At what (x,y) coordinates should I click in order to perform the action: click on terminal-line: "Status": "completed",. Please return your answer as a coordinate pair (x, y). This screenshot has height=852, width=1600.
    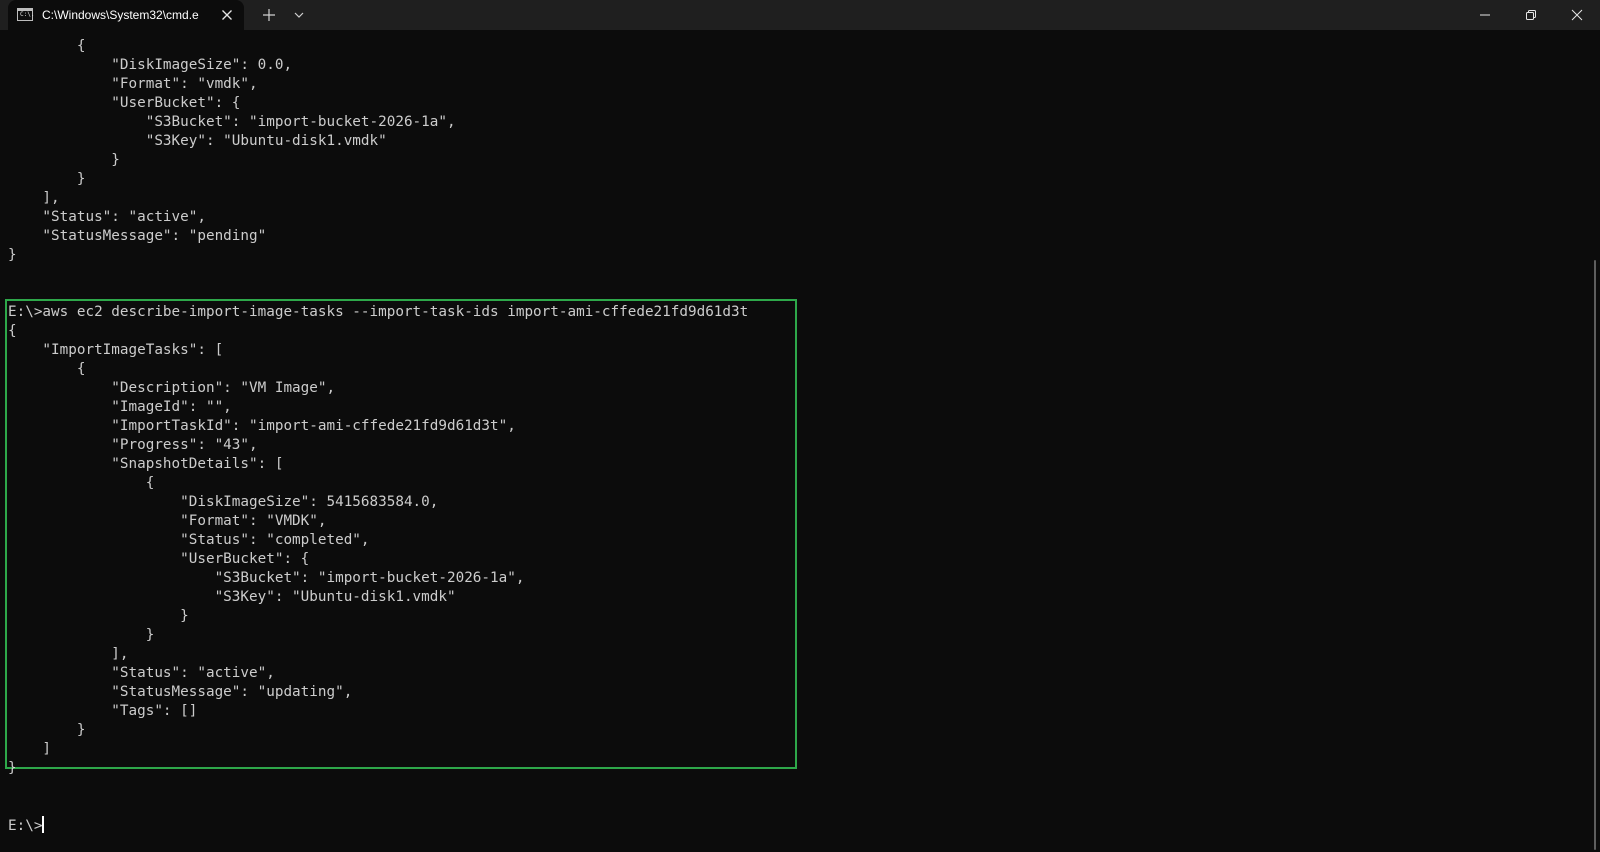
    Looking at the image, I should click on (189, 540).